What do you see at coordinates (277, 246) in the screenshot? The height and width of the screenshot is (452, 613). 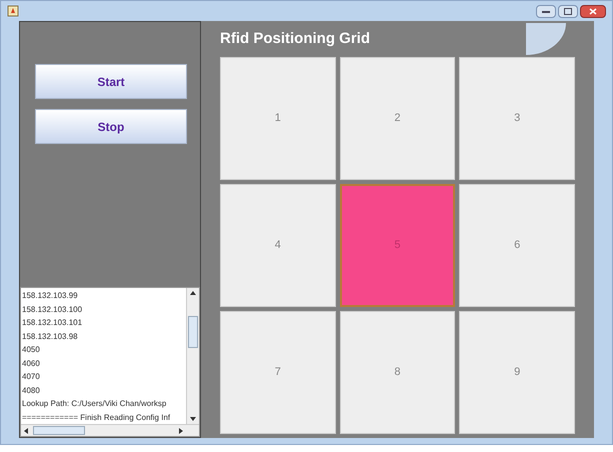 I see `cell-number: 4` at bounding box center [277, 246].